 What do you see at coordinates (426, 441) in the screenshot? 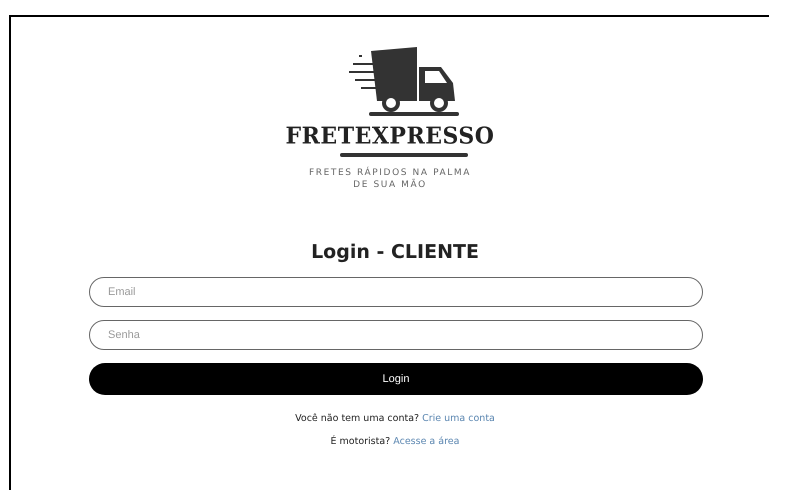
I see `link: Acesse a área` at bounding box center [426, 441].